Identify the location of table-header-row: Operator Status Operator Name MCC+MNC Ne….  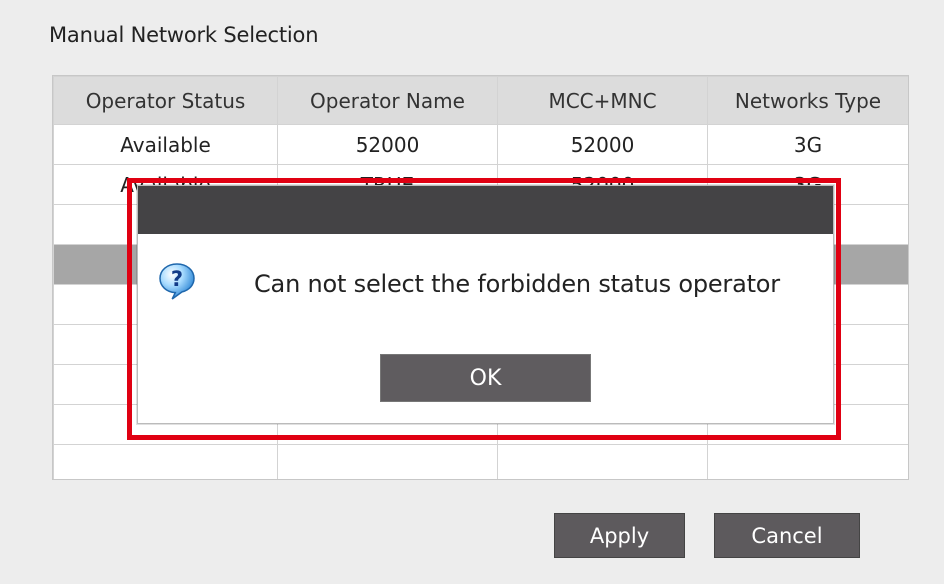
(480, 100).